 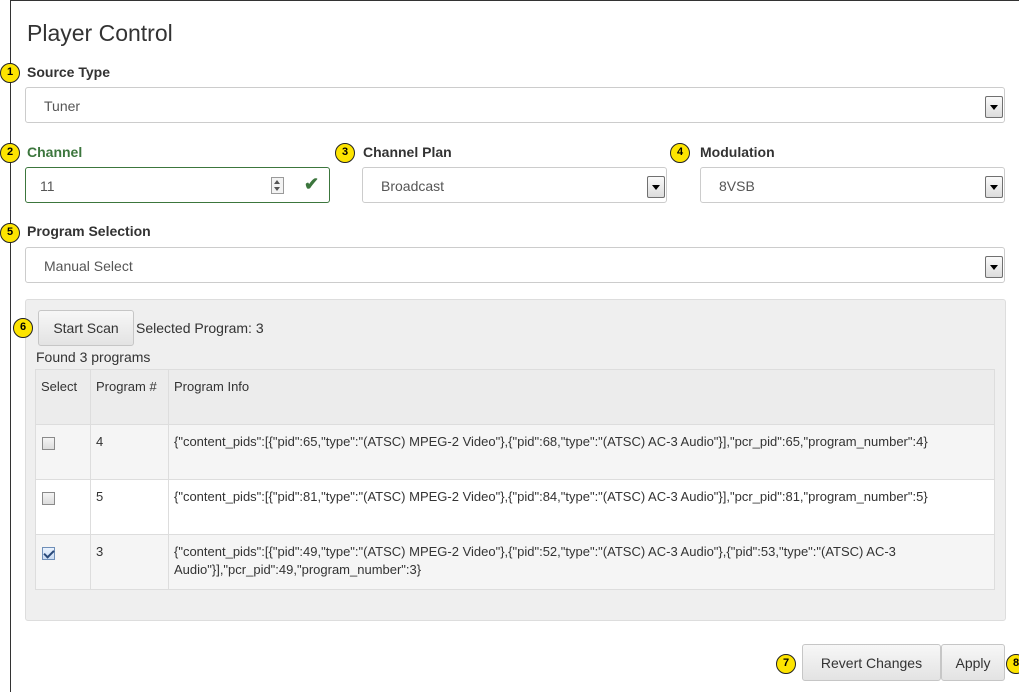 What do you see at coordinates (129, 507) in the screenshot?
I see `program-number-cell: 5` at bounding box center [129, 507].